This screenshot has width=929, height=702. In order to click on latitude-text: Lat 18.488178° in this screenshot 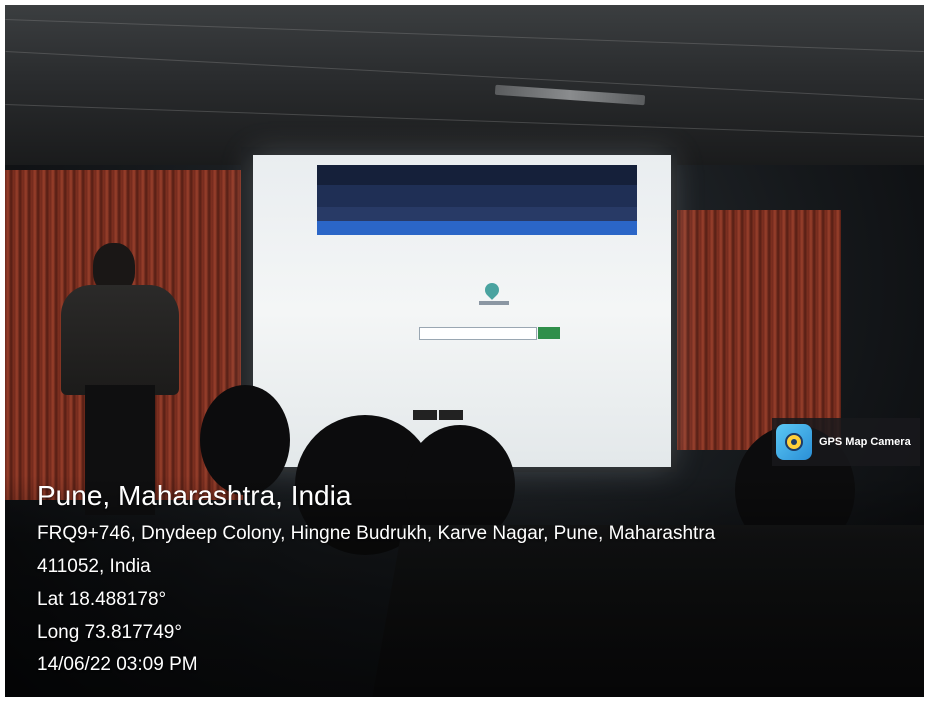, I will do `click(102, 599)`.